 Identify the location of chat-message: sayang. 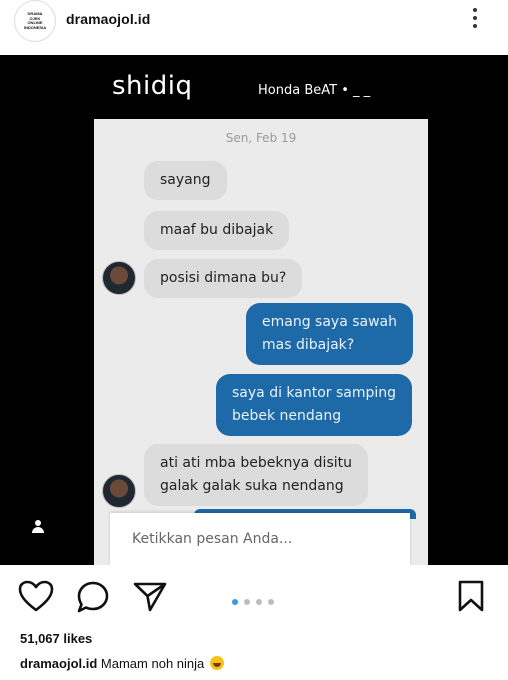
(185, 180).